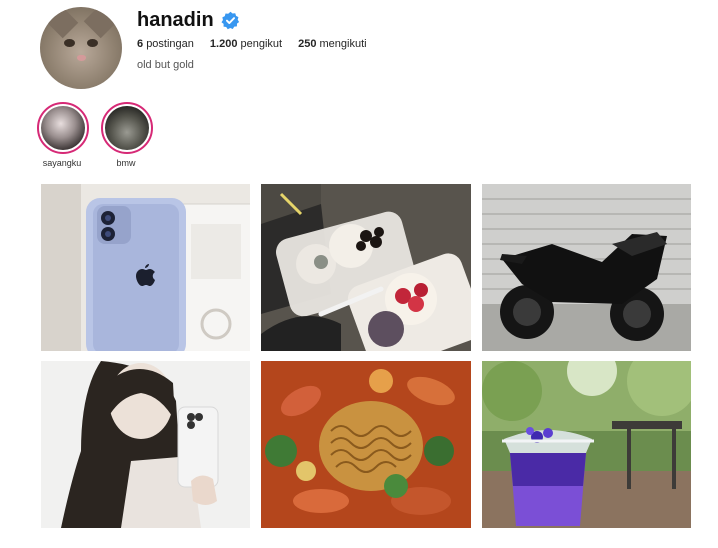 Image resolution: width=718 pixels, height=548 pixels. Describe the element at coordinates (92, 43) in the screenshot. I see `cat-eye-right` at that location.